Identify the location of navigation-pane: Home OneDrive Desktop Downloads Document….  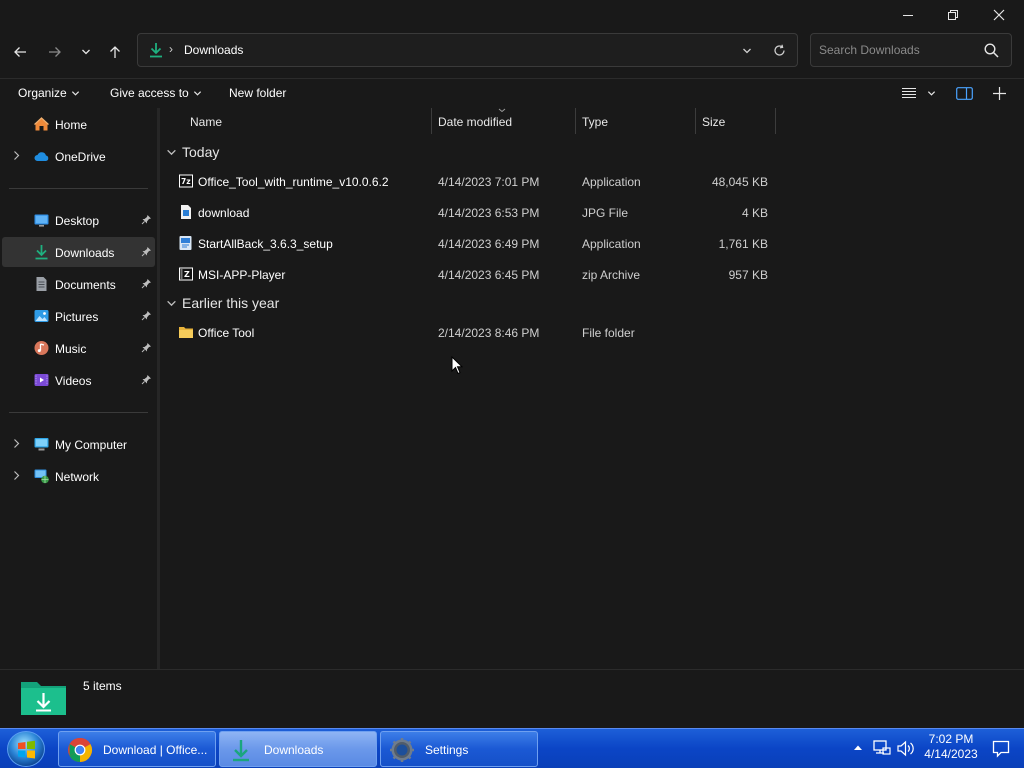
(78, 388).